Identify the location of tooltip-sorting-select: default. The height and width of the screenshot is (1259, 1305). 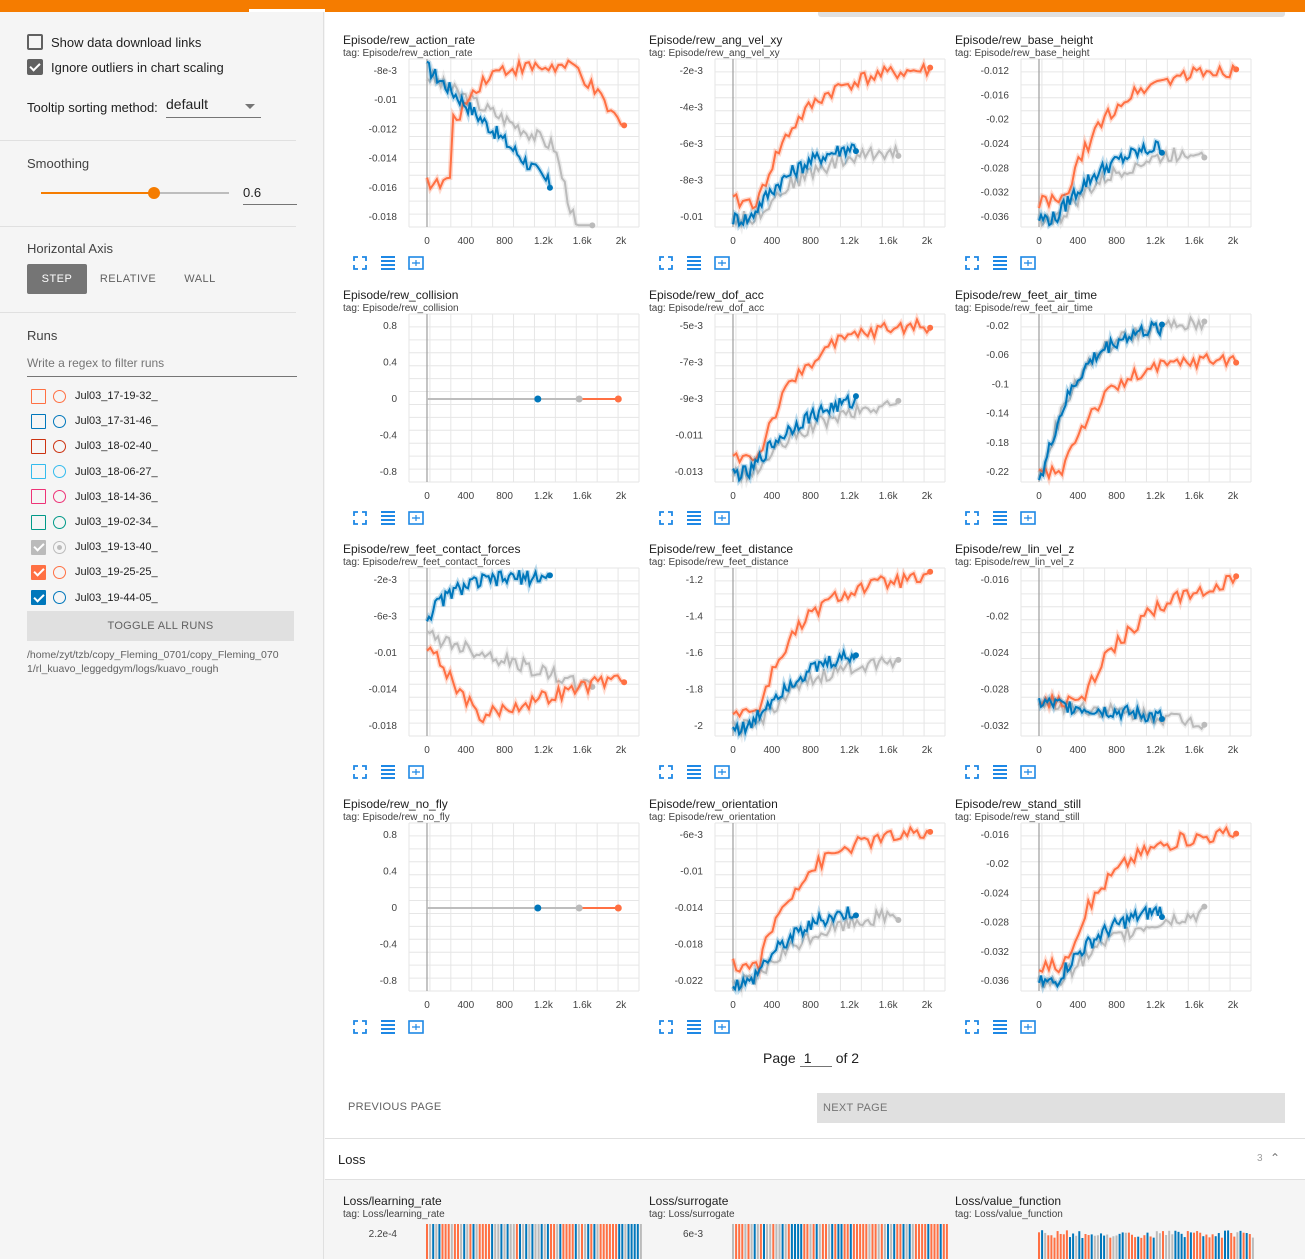
(213, 107).